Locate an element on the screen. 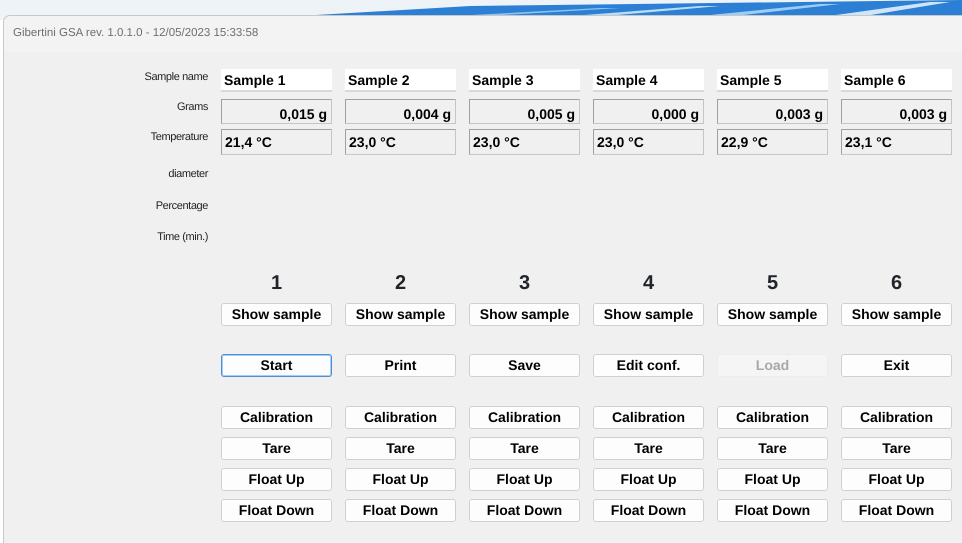  temperature-field: 21,4 °C is located at coordinates (276, 142).